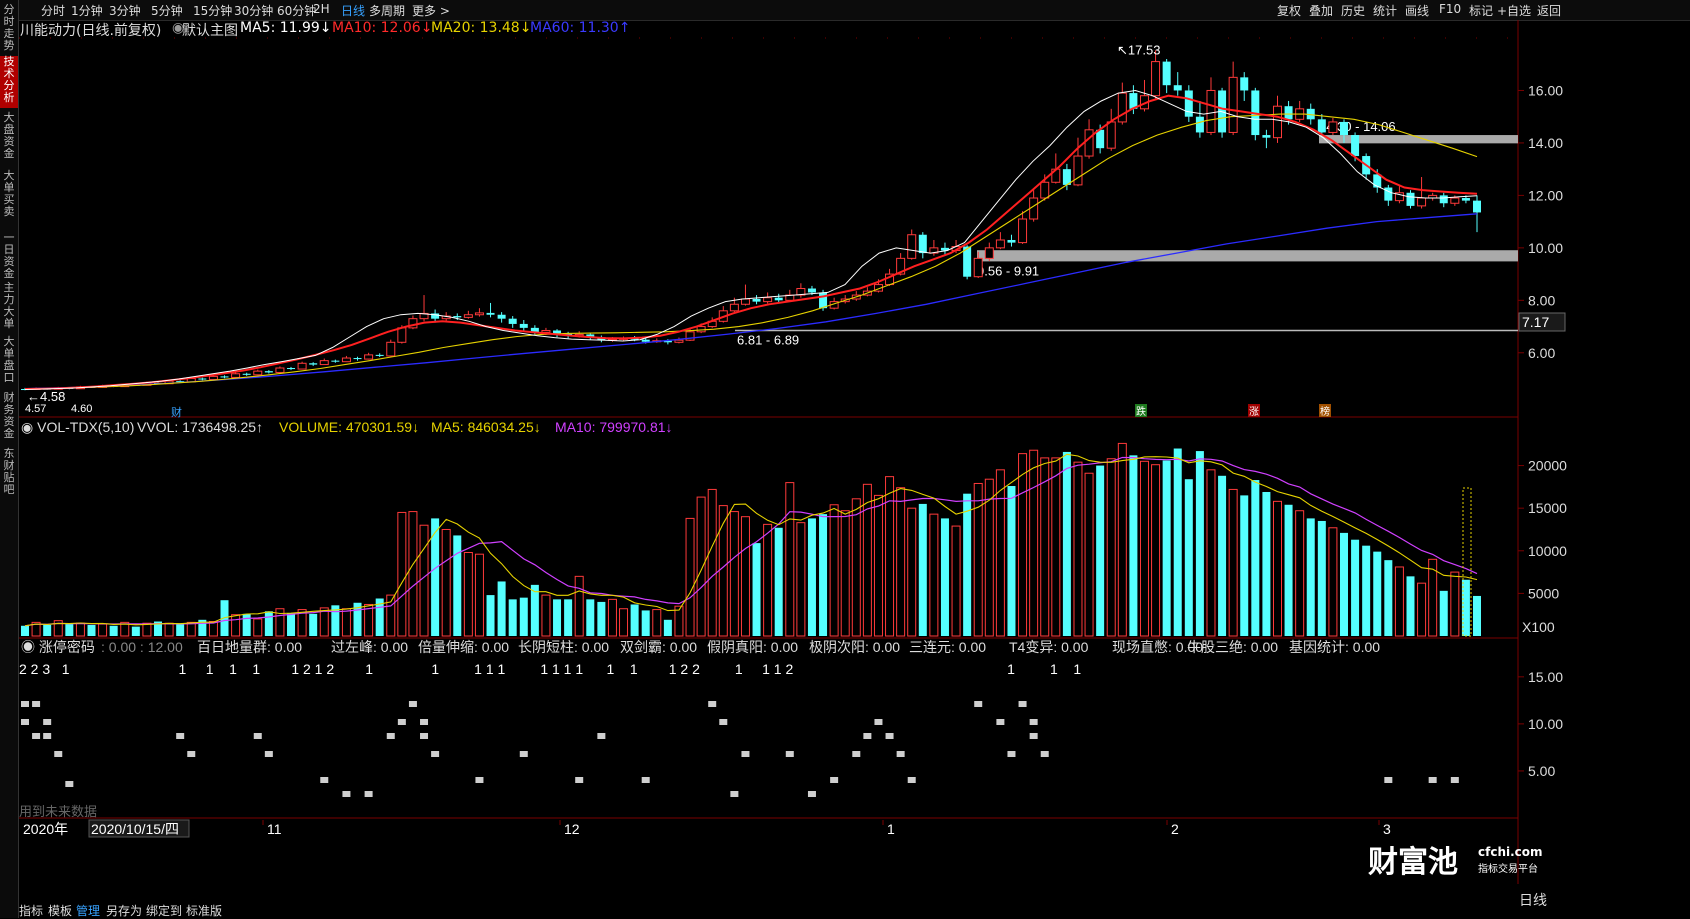 The height and width of the screenshot is (919, 1690). I want to click on sidebar-tab-7: 财务资金, so click(9, 418).